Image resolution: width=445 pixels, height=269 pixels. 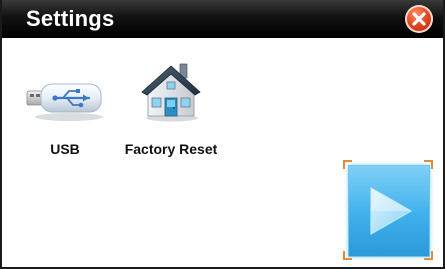 I want to click on factory-reset-item: Factory Reset, so click(x=171, y=106).